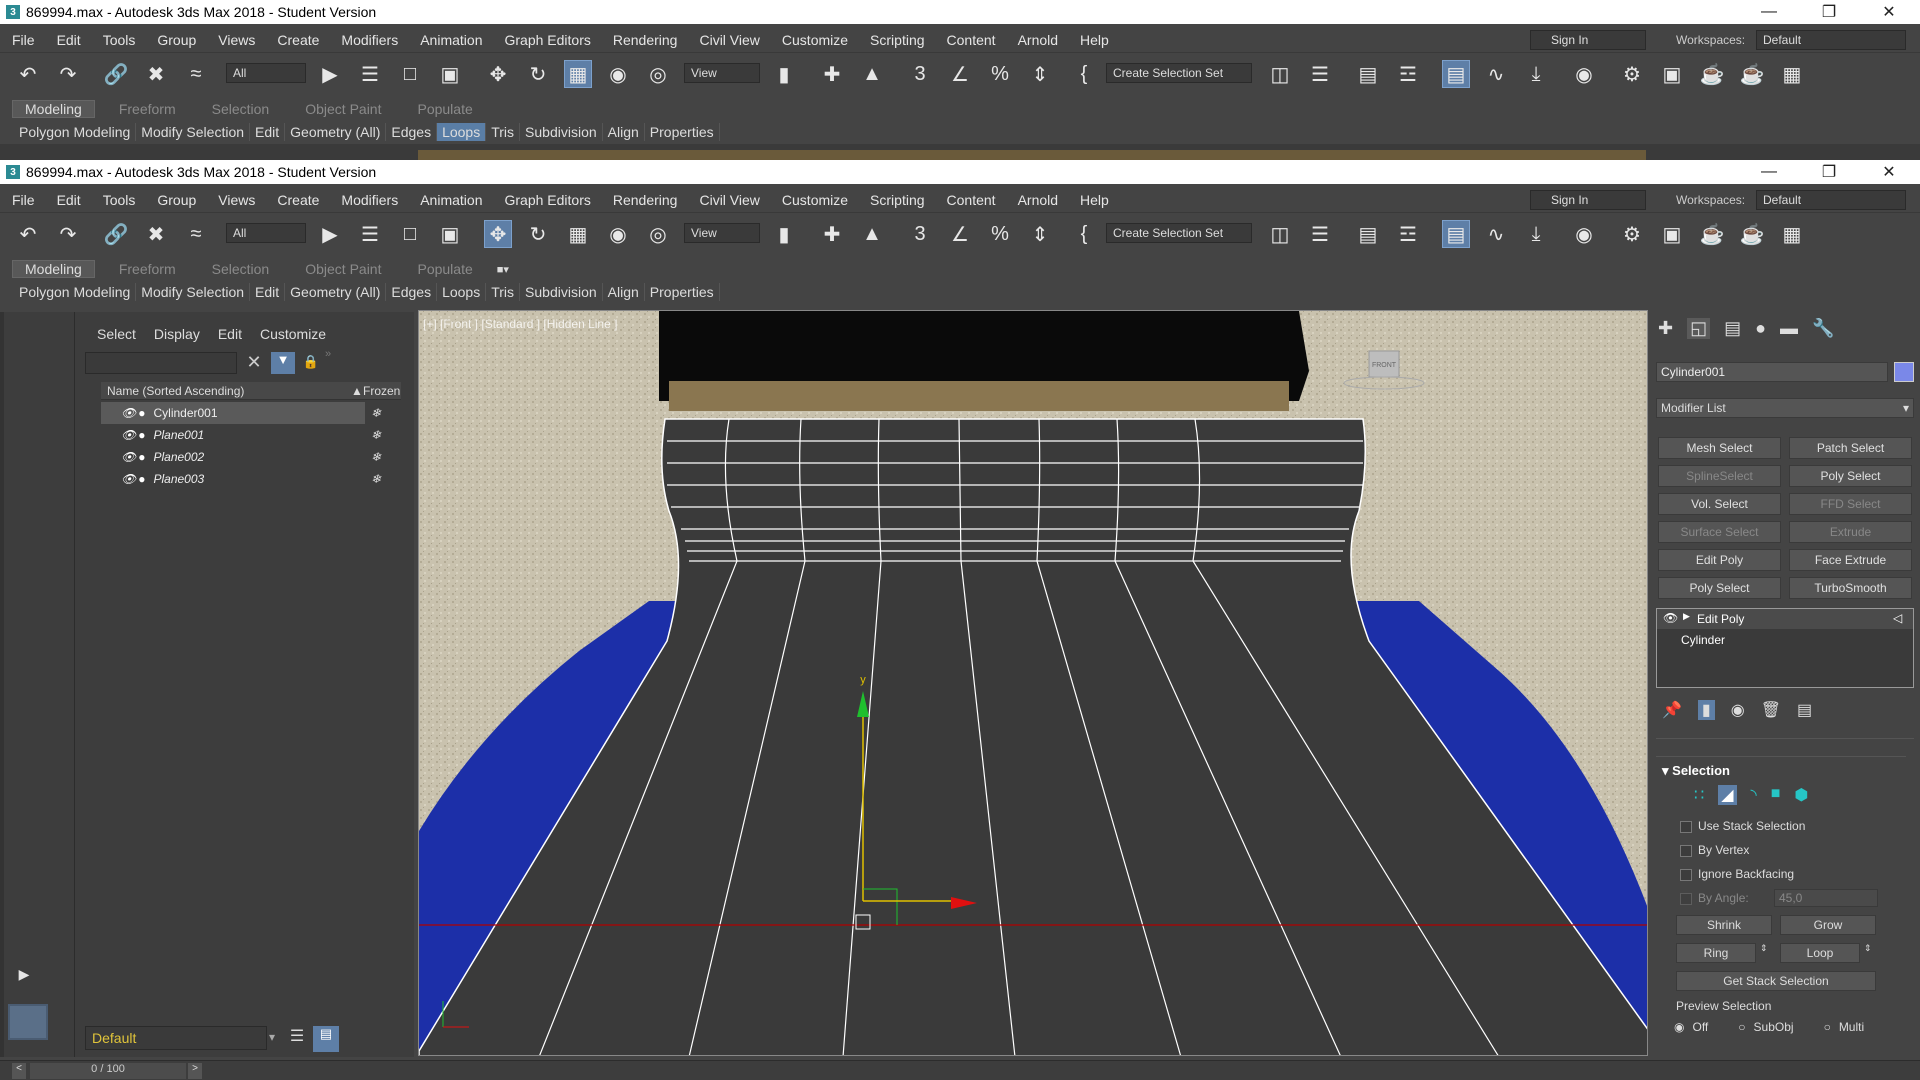 The height and width of the screenshot is (1080, 1920). I want to click on render-iterative-icon: ☕, so click(1752, 74).